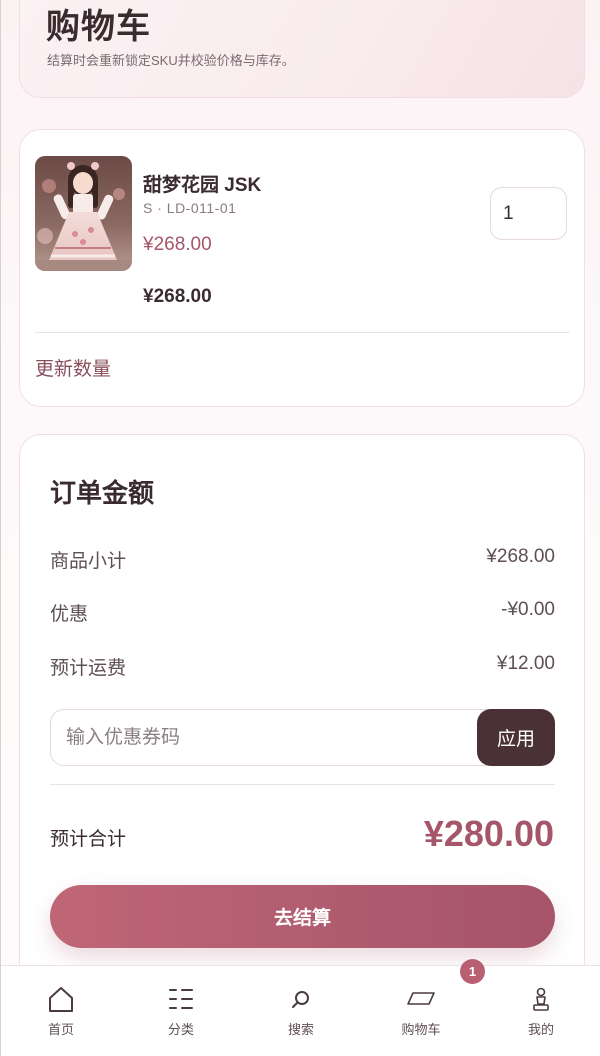 The height and width of the screenshot is (1056, 600). Describe the element at coordinates (302, 559) in the screenshot. I see `subtotal-row: 商品小计 ¥268.00` at that location.